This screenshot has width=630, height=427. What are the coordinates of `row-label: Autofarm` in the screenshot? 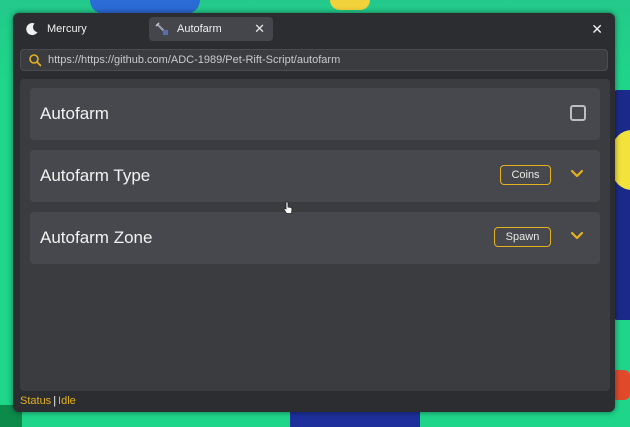 It's located at (74, 113).